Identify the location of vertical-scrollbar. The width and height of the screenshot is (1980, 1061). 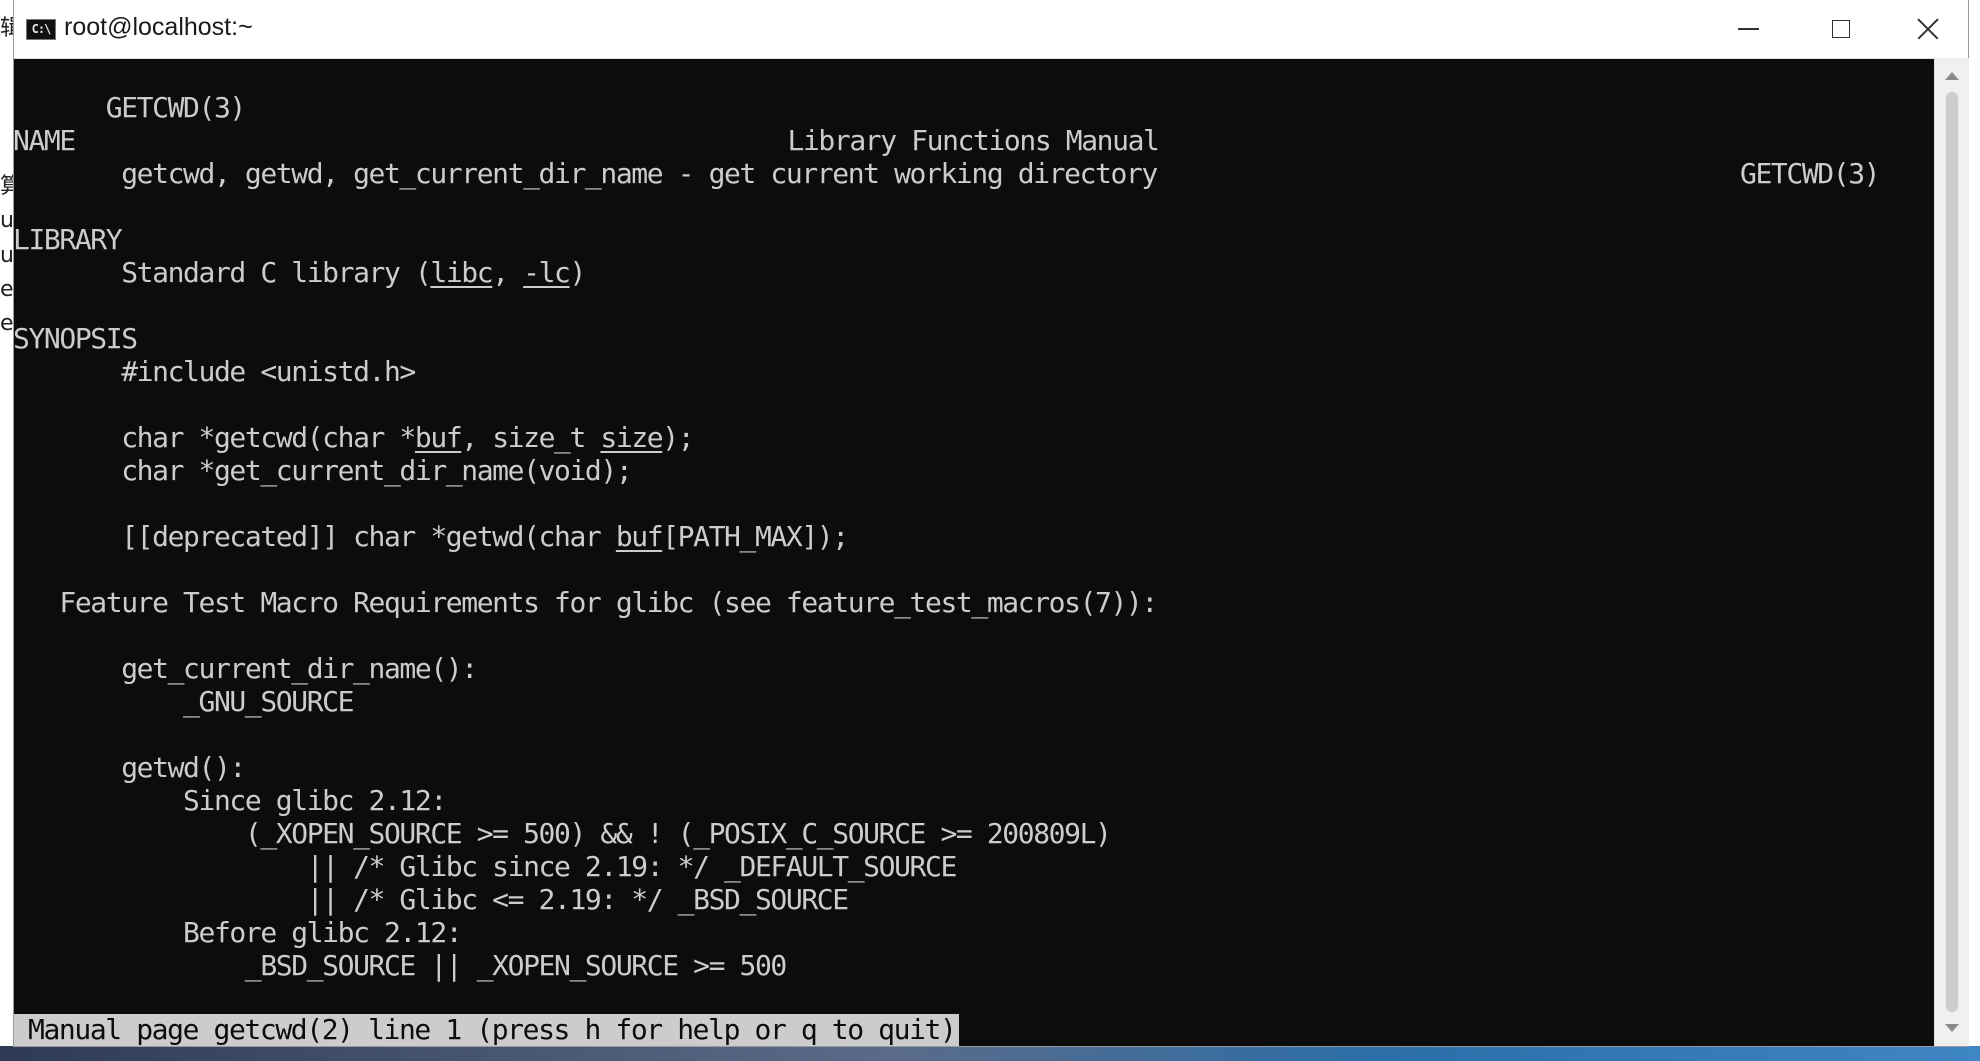
(1951, 552).